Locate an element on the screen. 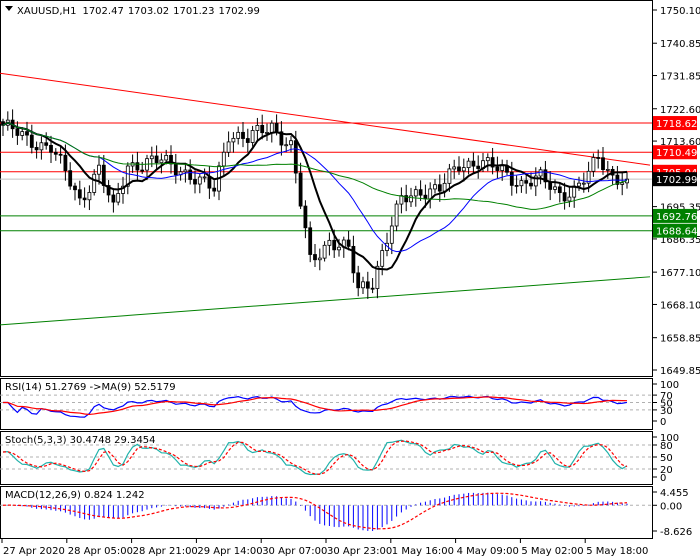 The image size is (700, 560). price-tag-label: 1702.99 is located at coordinates (676, 180).